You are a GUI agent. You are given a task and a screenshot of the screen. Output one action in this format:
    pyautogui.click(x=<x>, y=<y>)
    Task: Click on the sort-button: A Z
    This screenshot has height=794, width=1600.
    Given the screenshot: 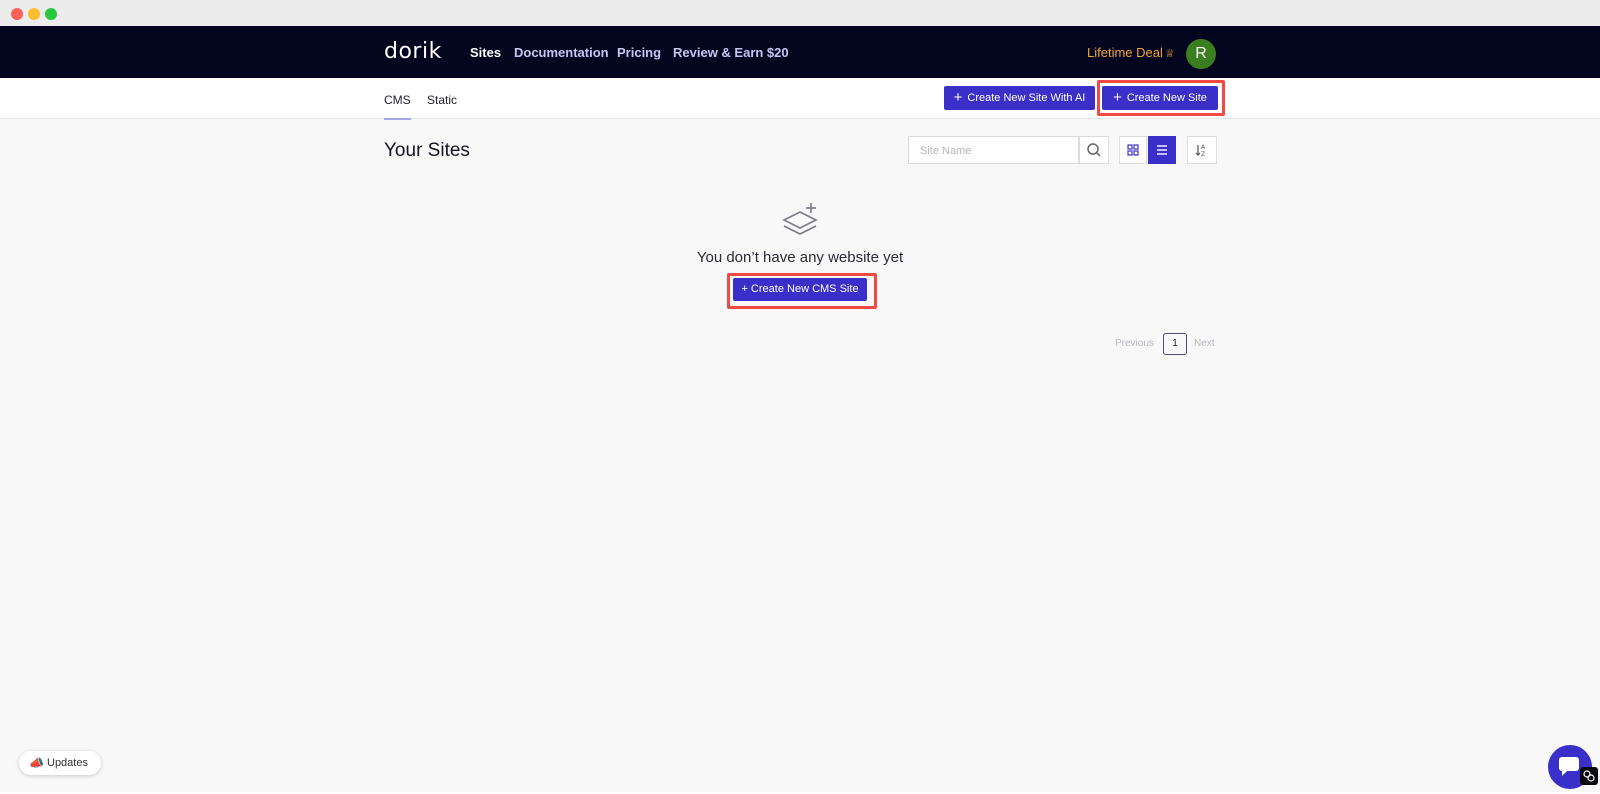 What is the action you would take?
    pyautogui.click(x=1202, y=150)
    